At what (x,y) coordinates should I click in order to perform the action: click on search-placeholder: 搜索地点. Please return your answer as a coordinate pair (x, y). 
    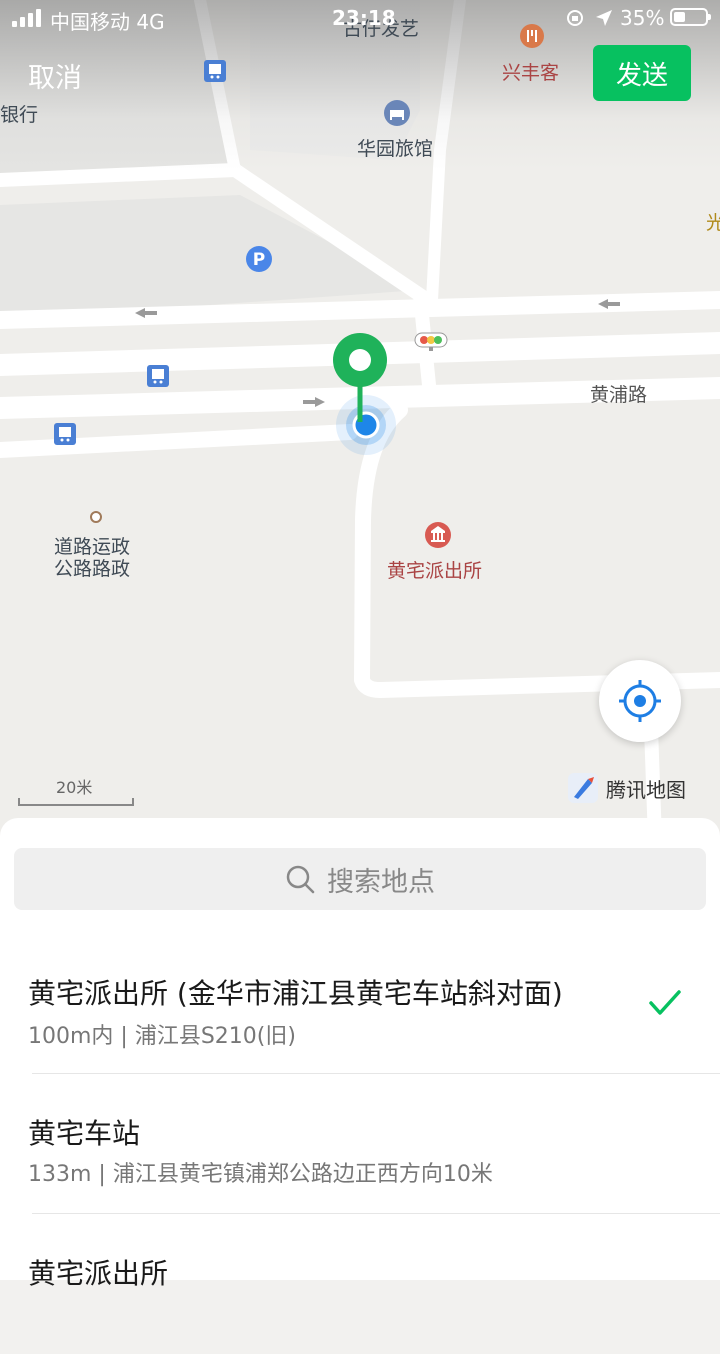
    Looking at the image, I should click on (381, 882).